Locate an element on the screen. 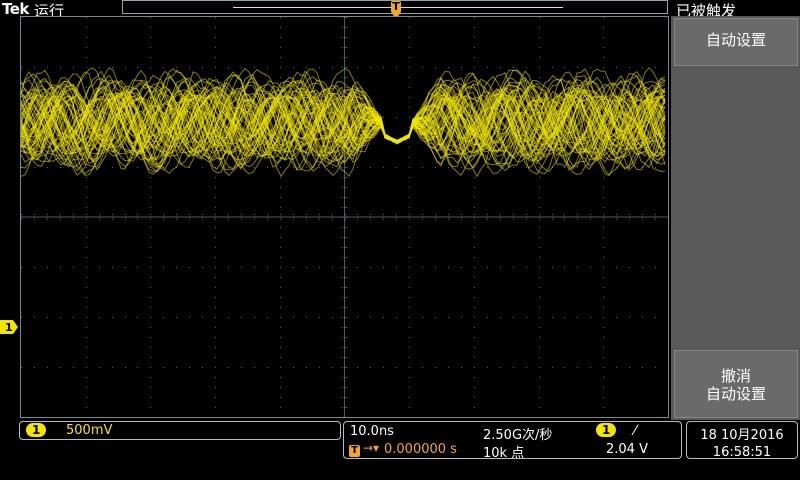 This screenshot has width=800, height=480. channel-1-level-marker: 1 is located at coordinates (9, 327).